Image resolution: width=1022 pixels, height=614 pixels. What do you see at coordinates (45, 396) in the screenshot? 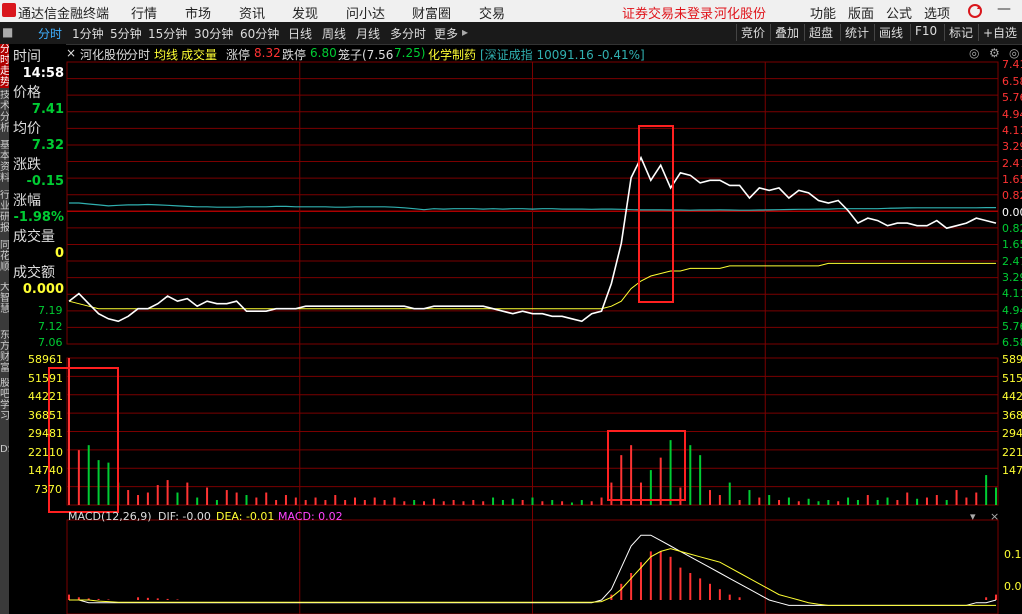
I see `vol-tick-2: 44221` at bounding box center [45, 396].